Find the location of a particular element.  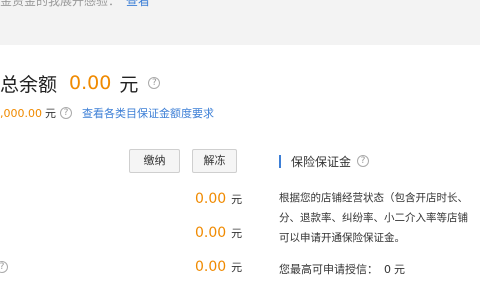

total-balance-value: 0.00 is located at coordinates (90, 83).